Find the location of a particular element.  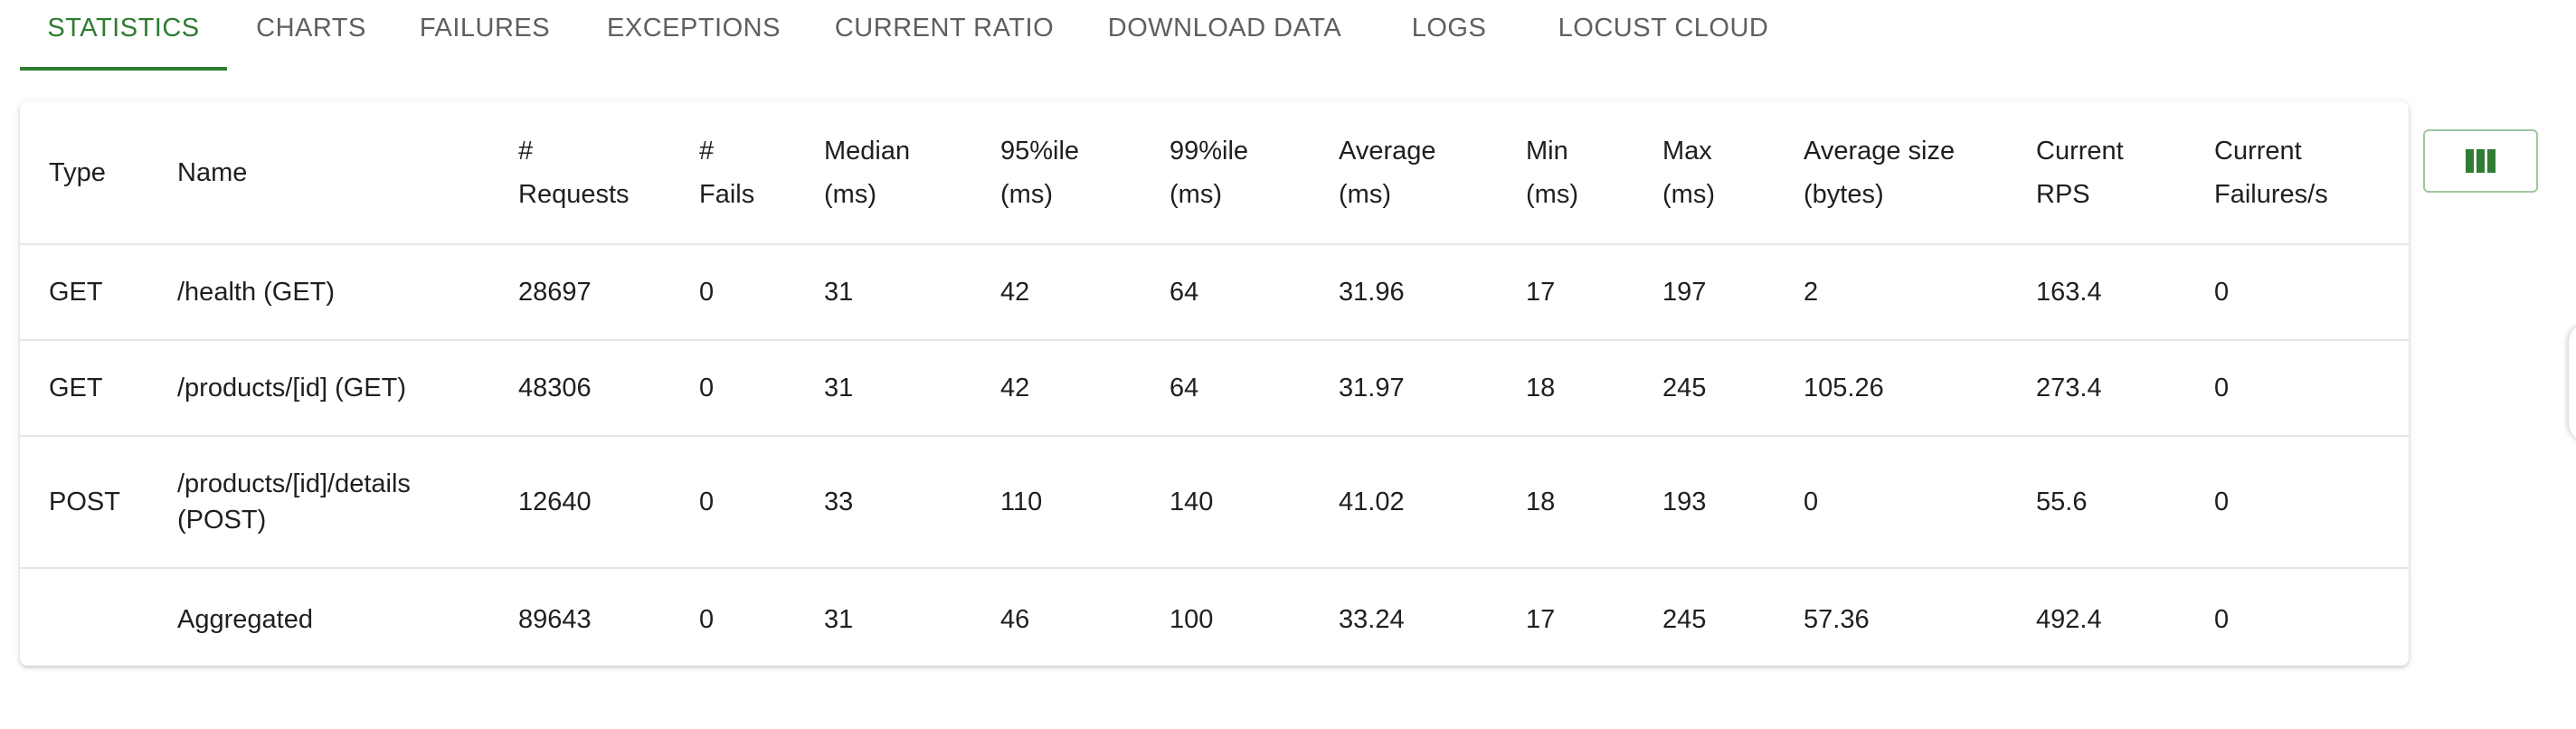

cell-current-rps: 55.6 is located at coordinates (2096, 502).